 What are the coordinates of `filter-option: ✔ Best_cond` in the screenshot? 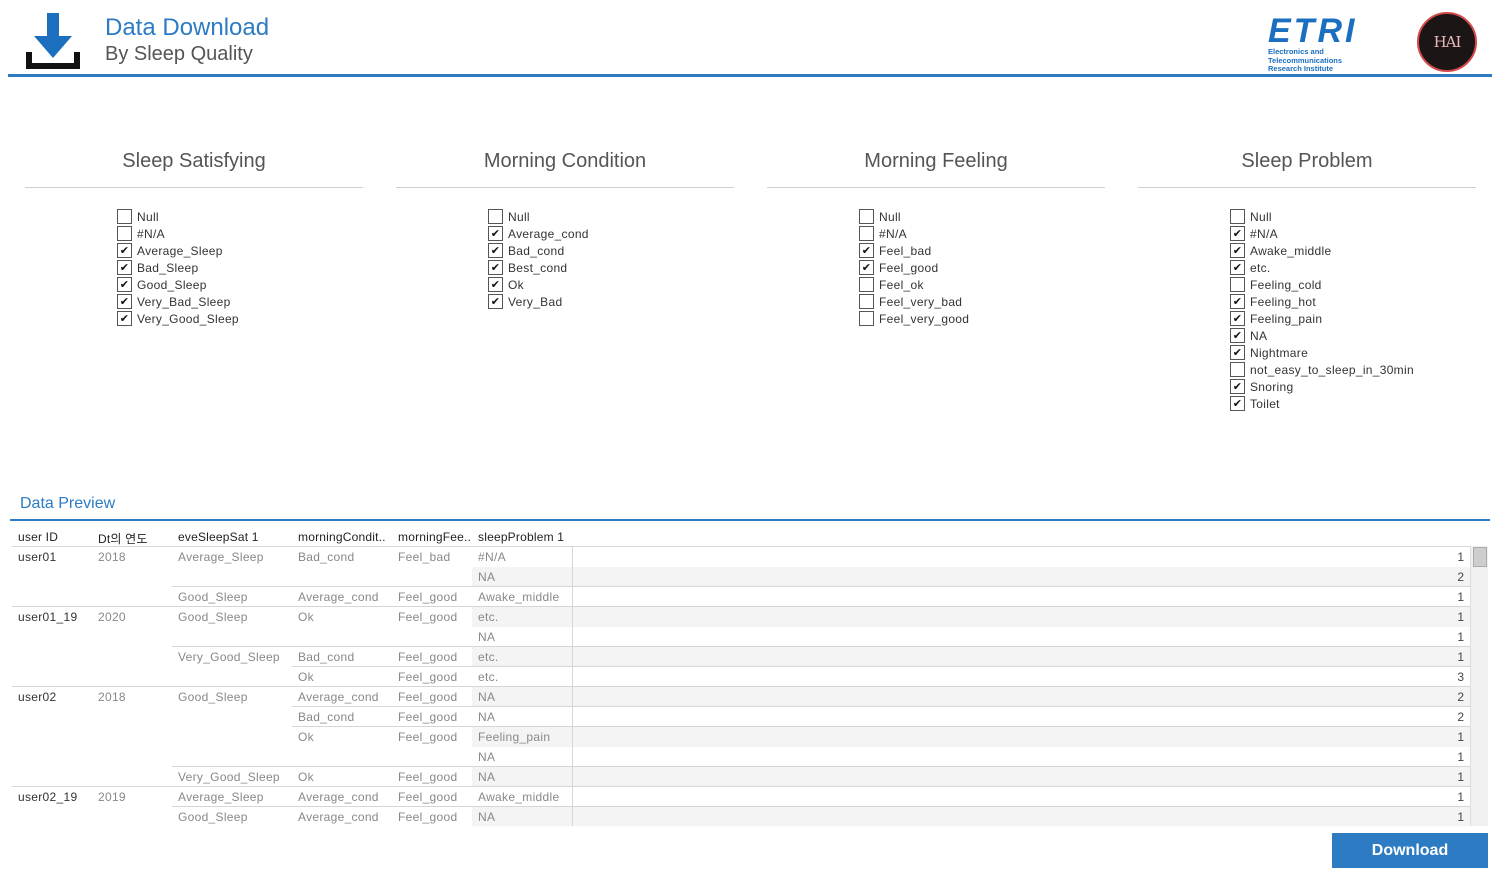 It's located at (538, 267).